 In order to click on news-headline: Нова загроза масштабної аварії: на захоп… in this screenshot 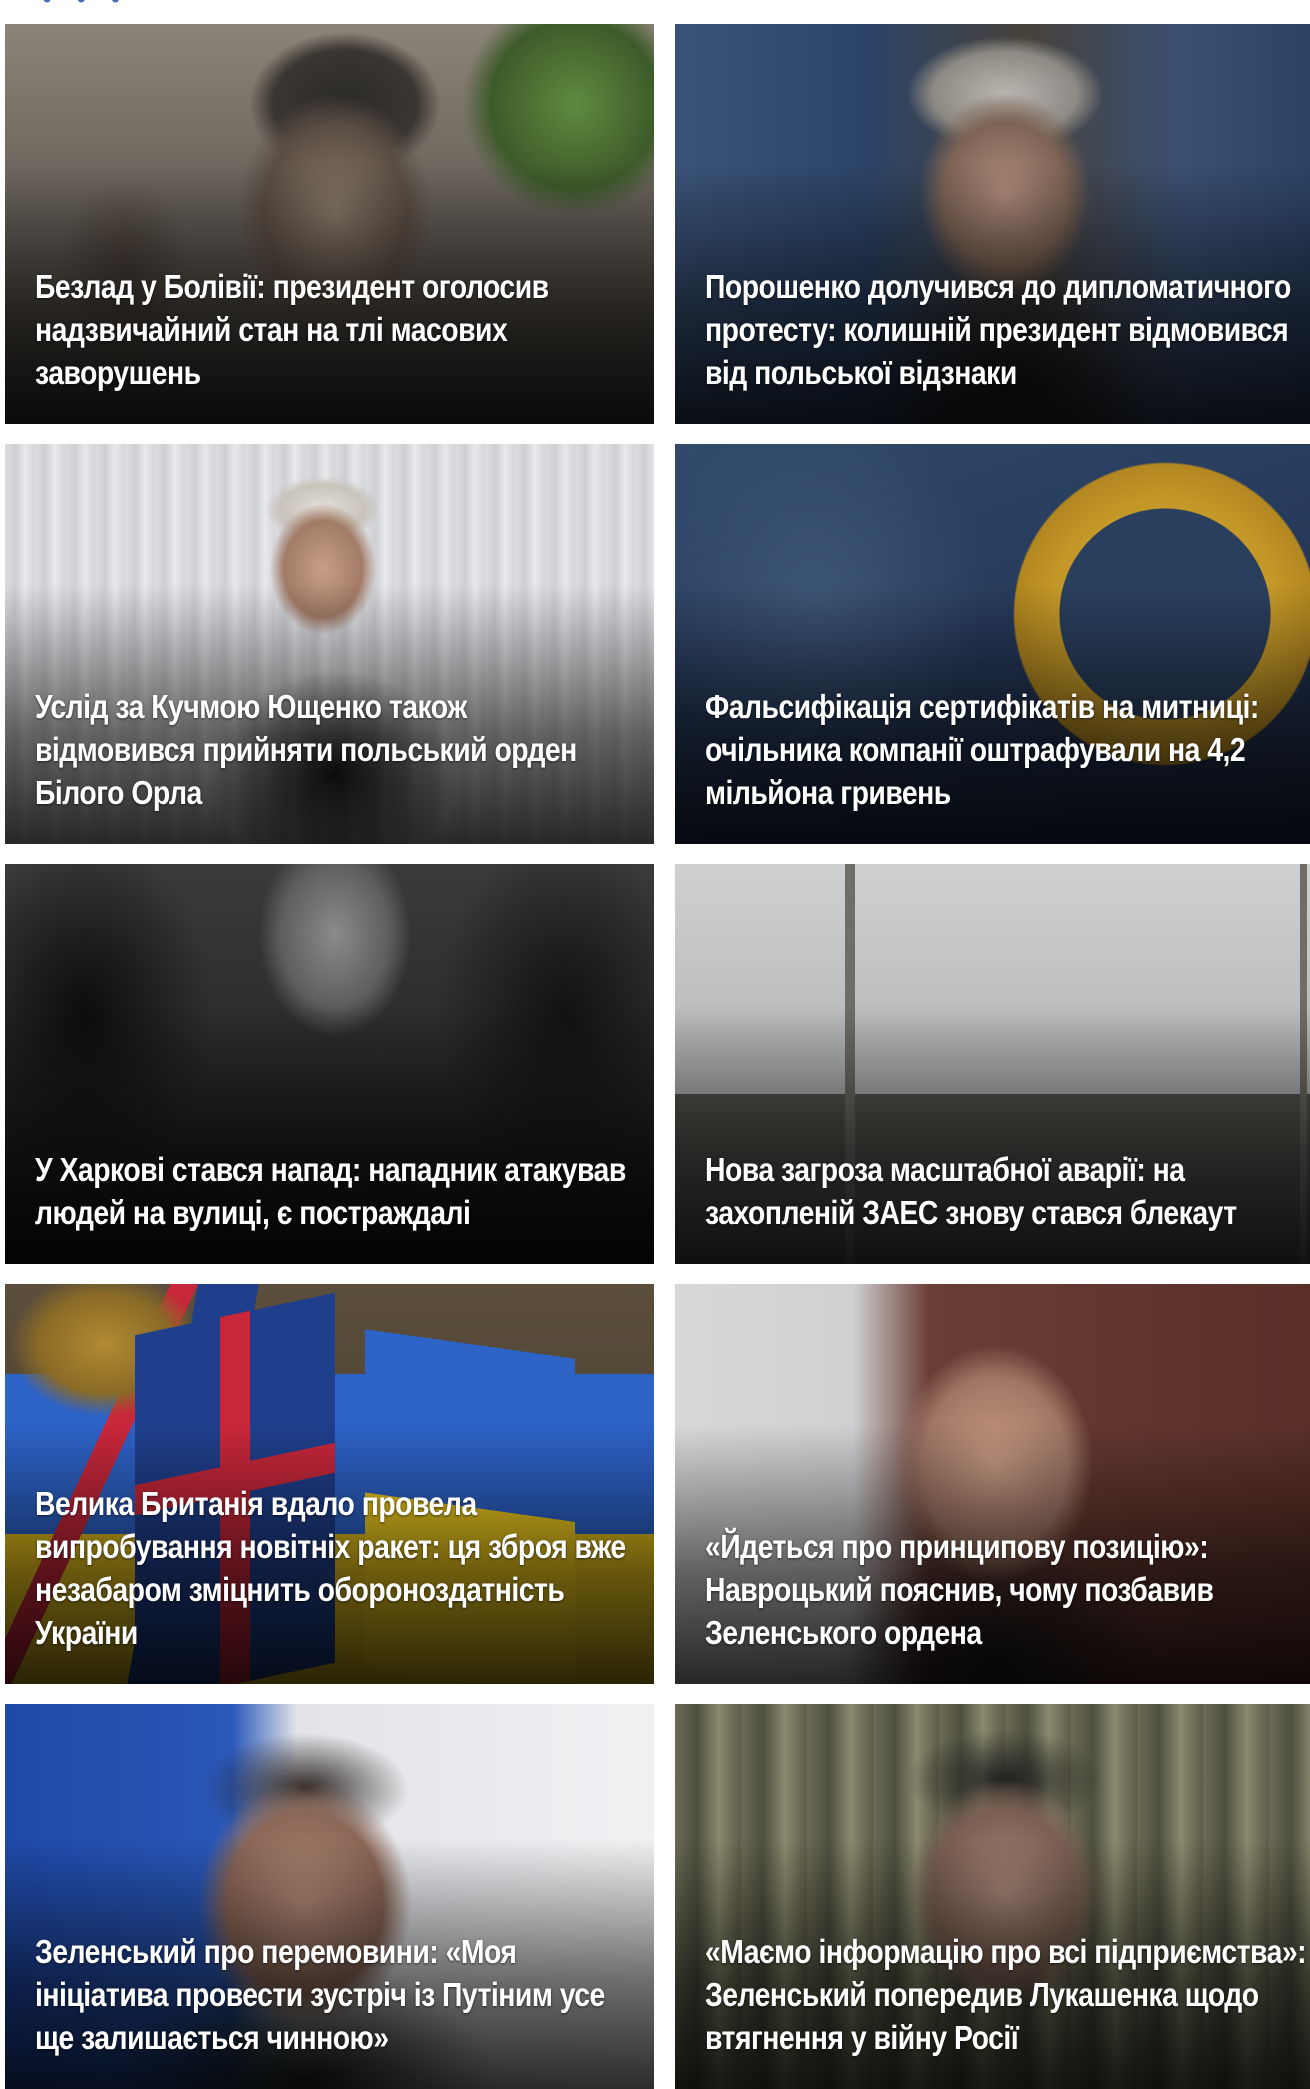, I will do `click(1006, 1191)`.